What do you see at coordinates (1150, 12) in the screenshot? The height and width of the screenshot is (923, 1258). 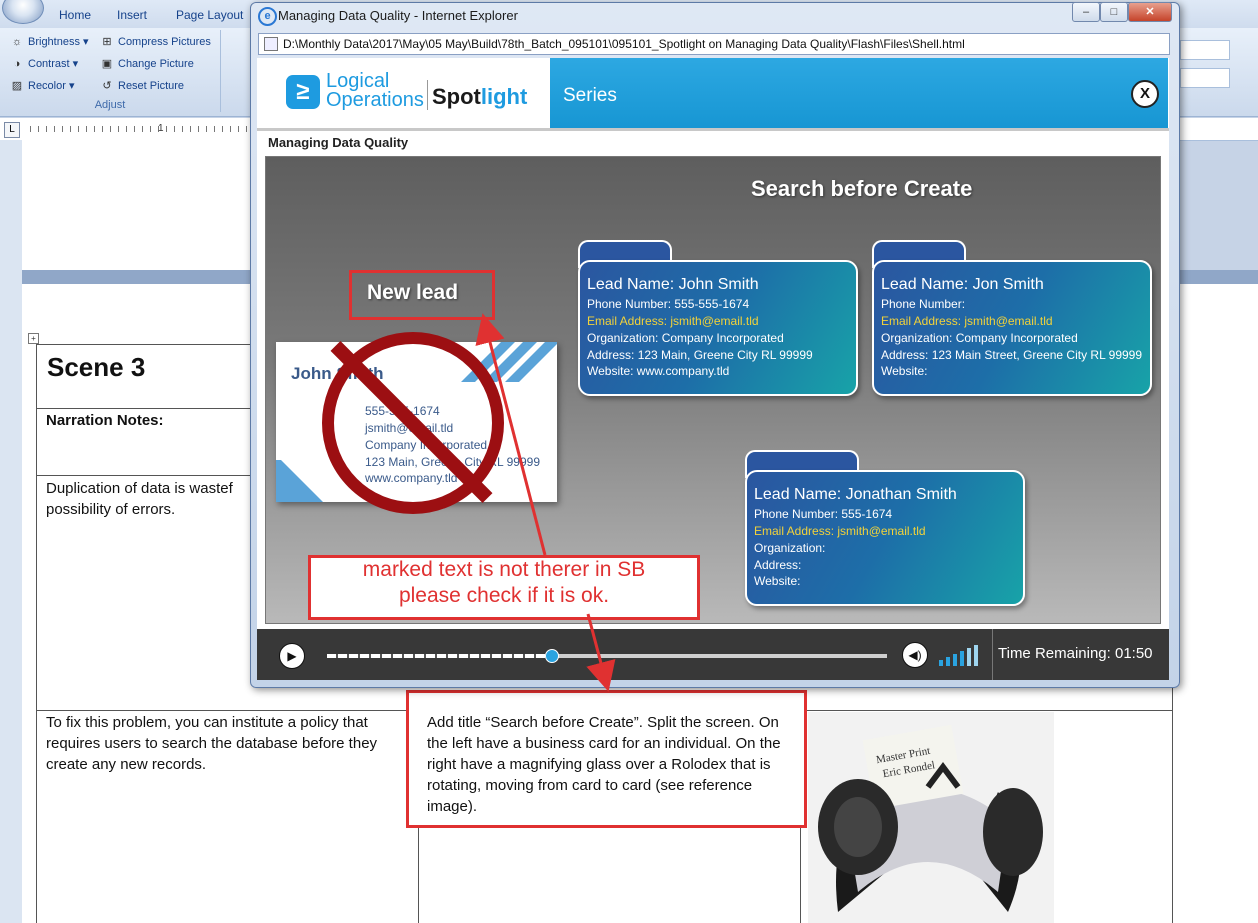 I see `close-window-button: ✕` at bounding box center [1150, 12].